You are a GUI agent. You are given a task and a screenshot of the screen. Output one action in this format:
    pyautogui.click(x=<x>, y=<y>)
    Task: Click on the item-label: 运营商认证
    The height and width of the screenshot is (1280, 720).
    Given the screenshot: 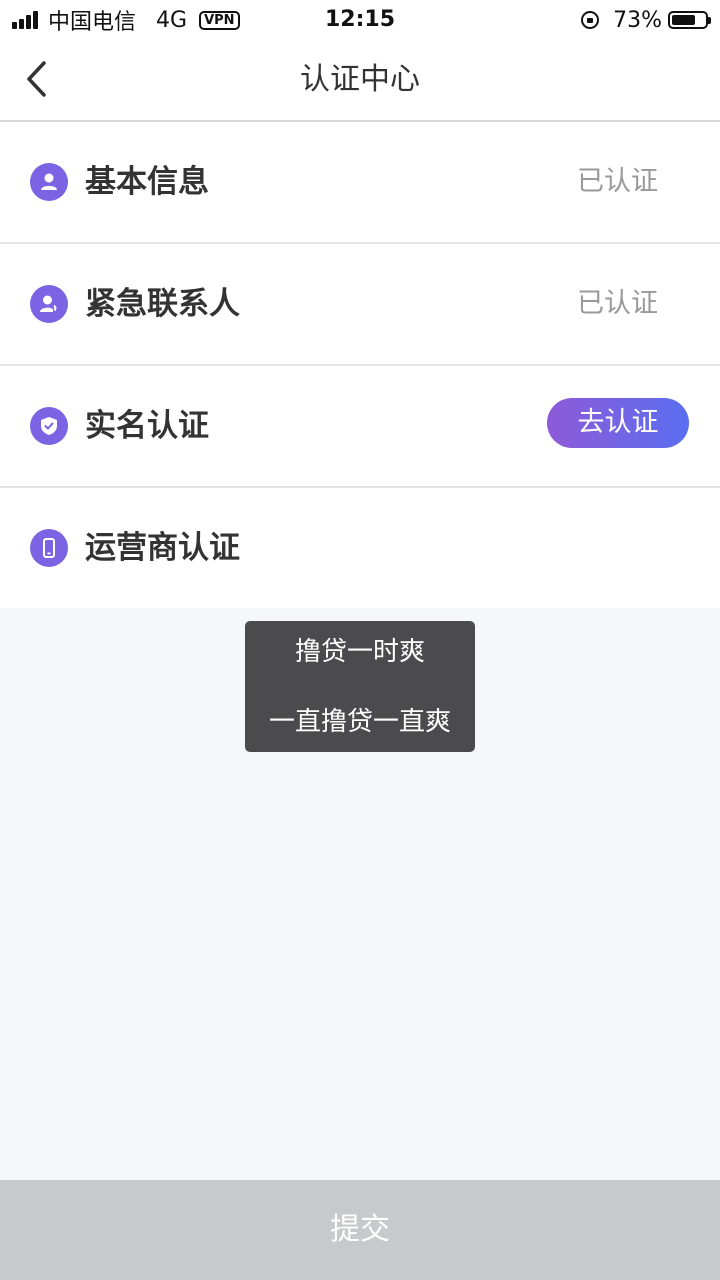 What is the action you would take?
    pyautogui.click(x=162, y=548)
    